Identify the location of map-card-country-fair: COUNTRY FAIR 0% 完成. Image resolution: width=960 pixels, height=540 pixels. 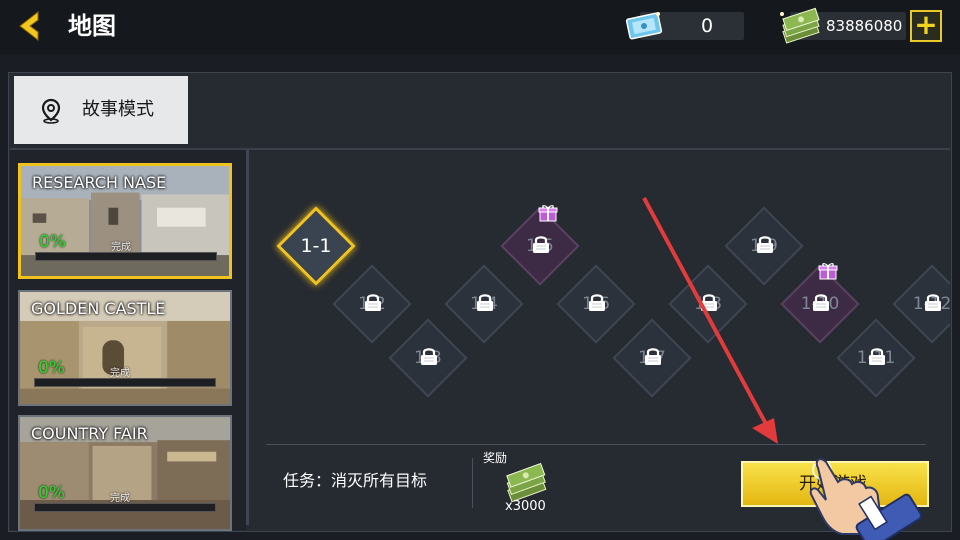
(125, 473).